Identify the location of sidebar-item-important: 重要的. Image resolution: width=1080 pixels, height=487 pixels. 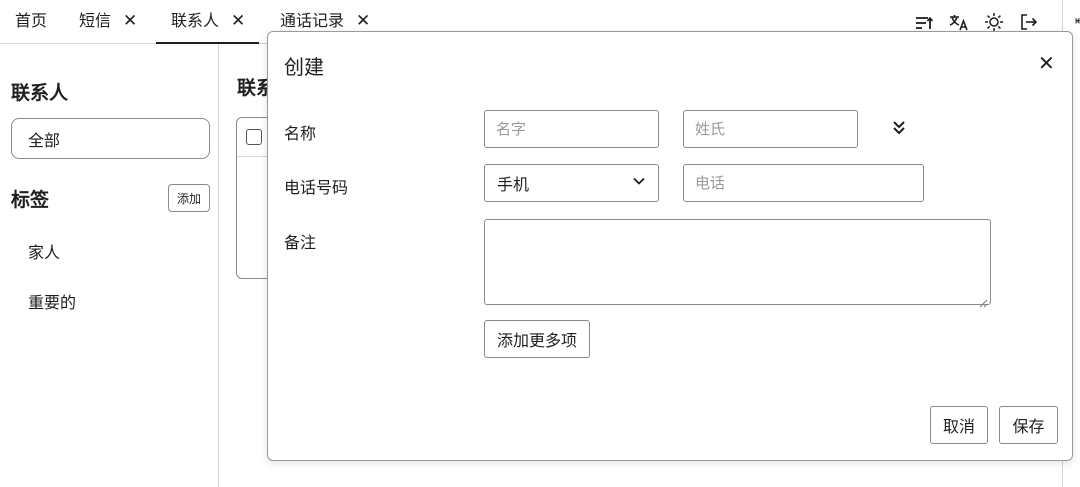
(52, 301).